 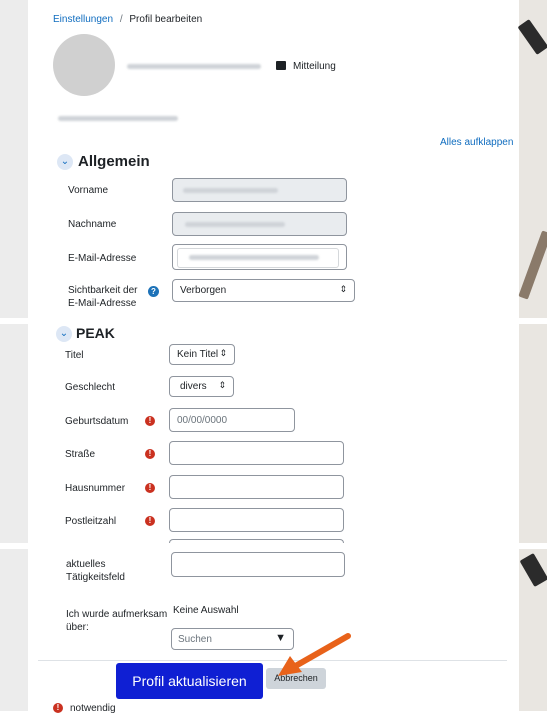 What do you see at coordinates (103, 290) in the screenshot?
I see `label-sichtbarkeit-1: Sichtbarkeit der` at bounding box center [103, 290].